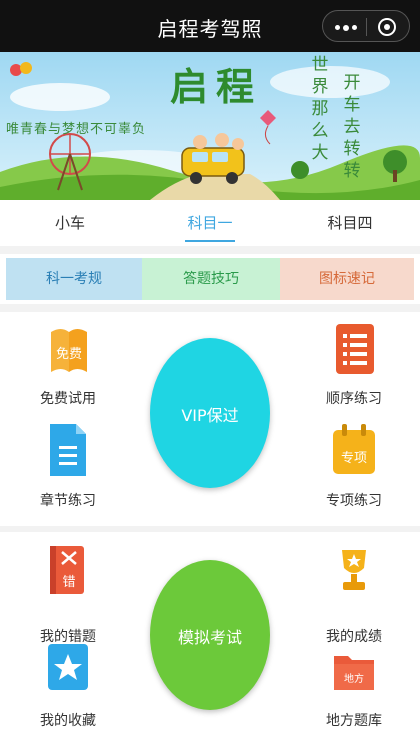  What do you see at coordinates (67, 570) in the screenshot?
I see `mistake-book-icon: 错` at bounding box center [67, 570].